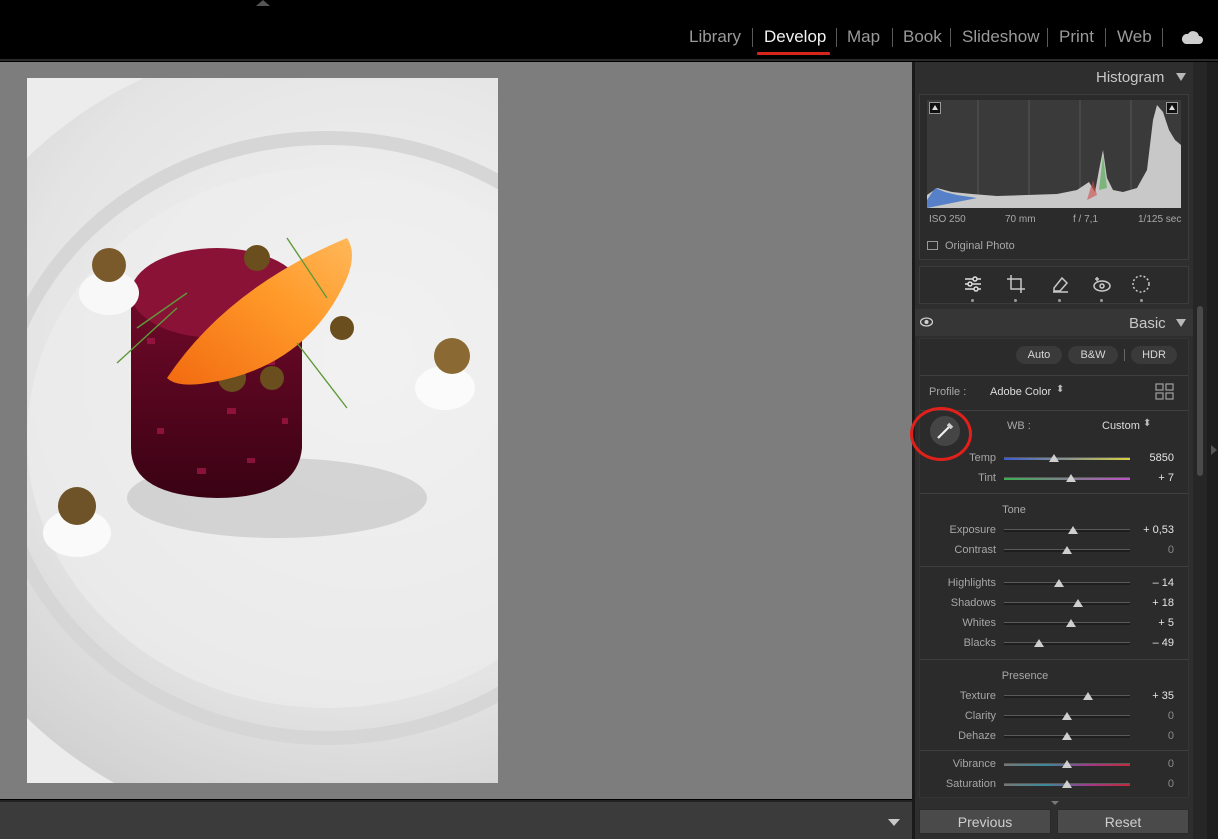  Describe the element at coordinates (1067, 643) in the screenshot. I see `blacks-slider-track` at that location.